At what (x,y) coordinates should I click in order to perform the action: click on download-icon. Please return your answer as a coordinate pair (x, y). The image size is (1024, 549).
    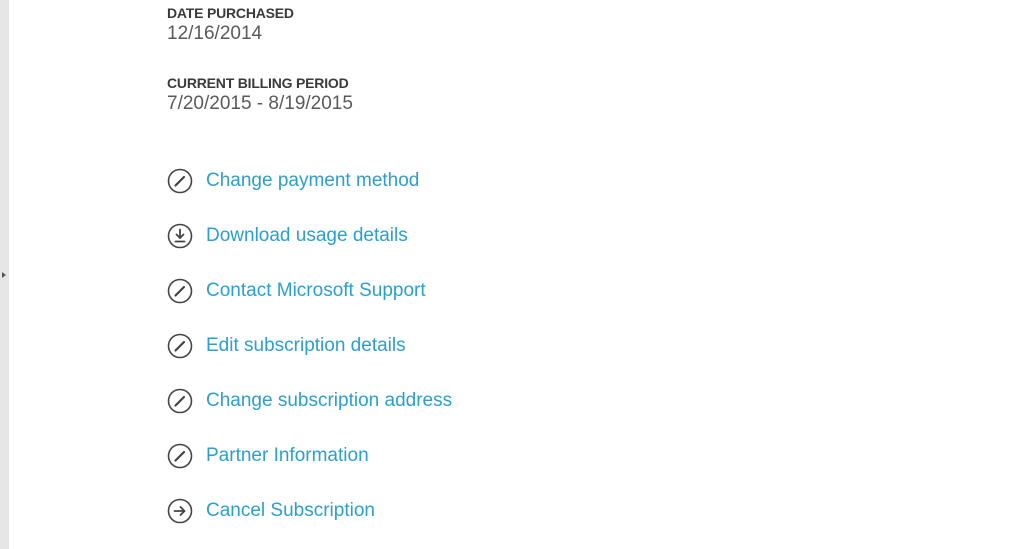
    Looking at the image, I should click on (180, 236).